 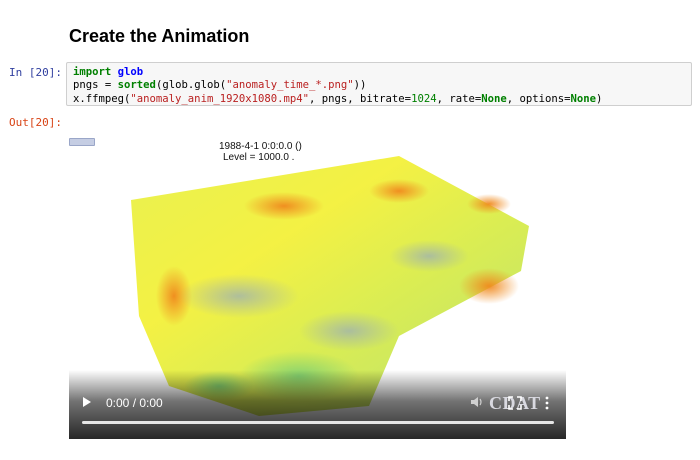 What do you see at coordinates (318, 422) in the screenshot?
I see `progress-bar` at bounding box center [318, 422].